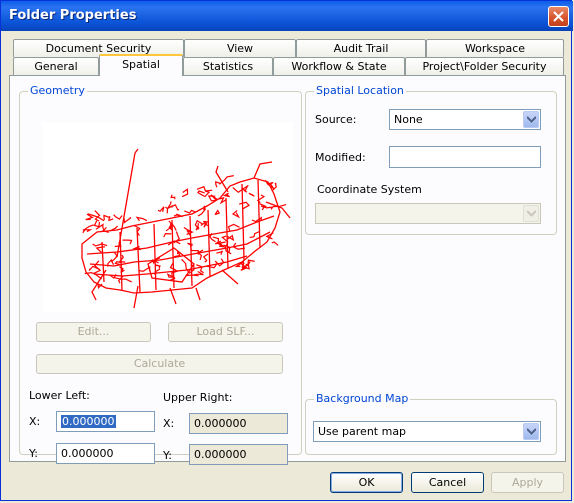 The height and width of the screenshot is (503, 574). I want to click on coordinate-system-dropdown-button, so click(531, 213).